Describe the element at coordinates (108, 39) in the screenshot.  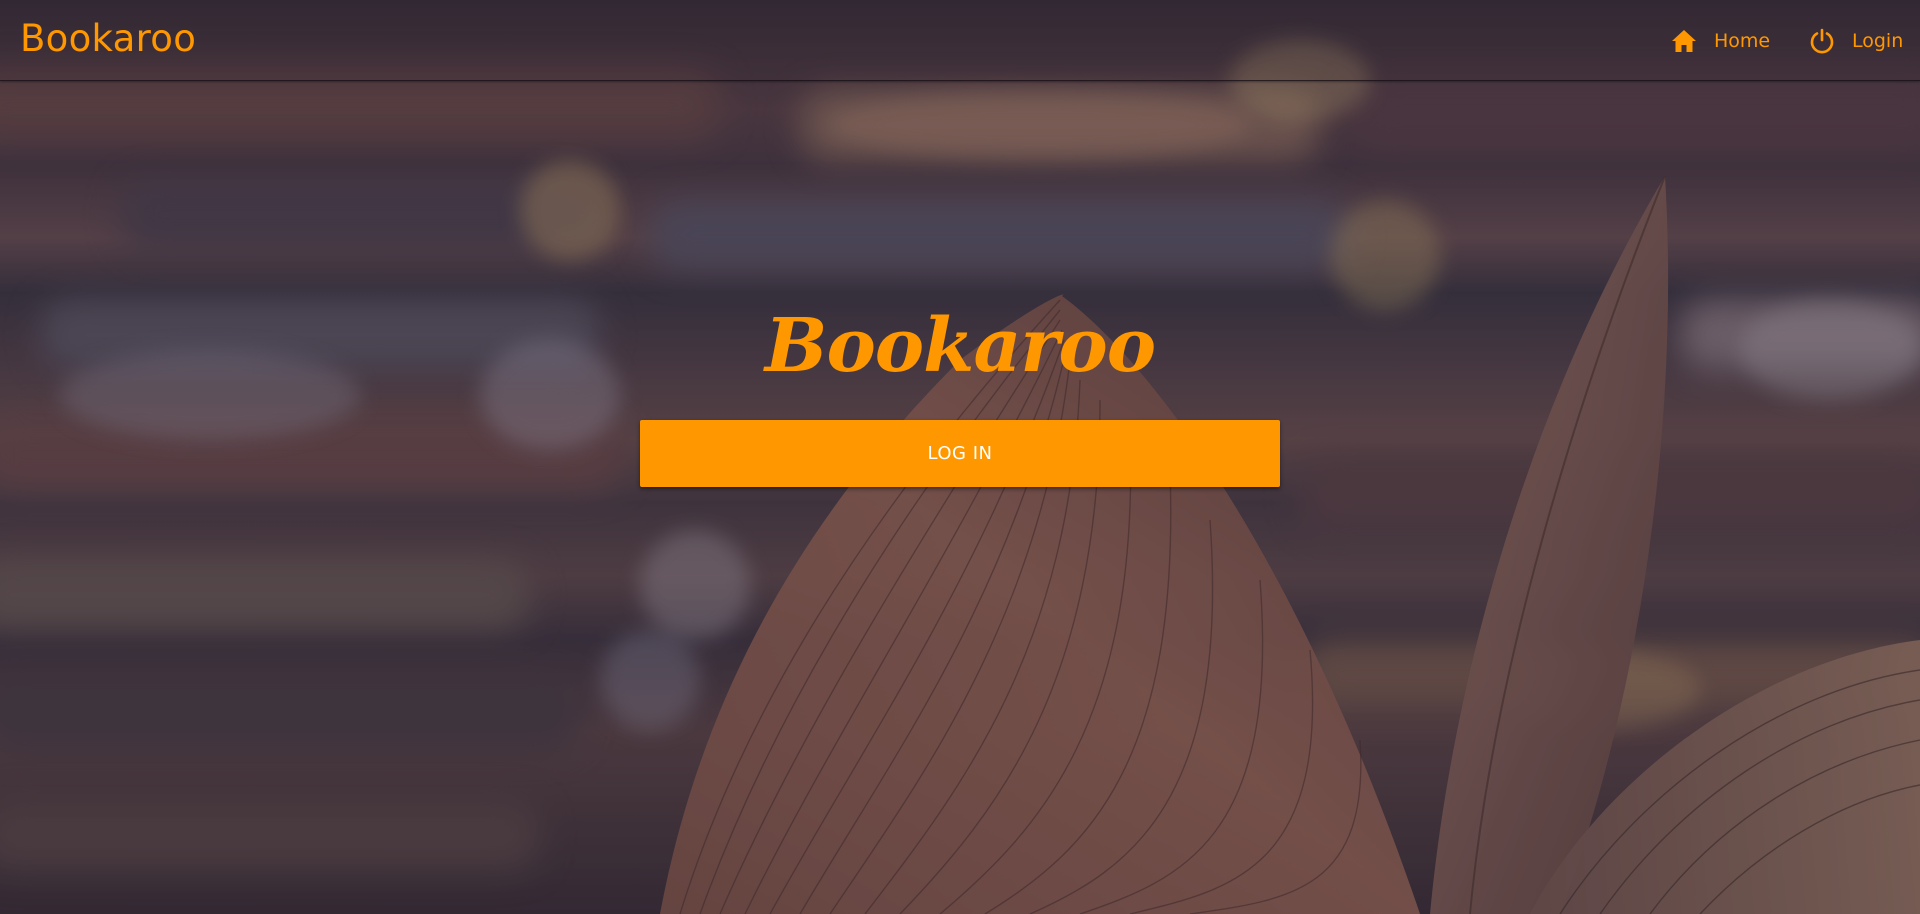
I see `brand-logo-text: Bookaroo` at that location.